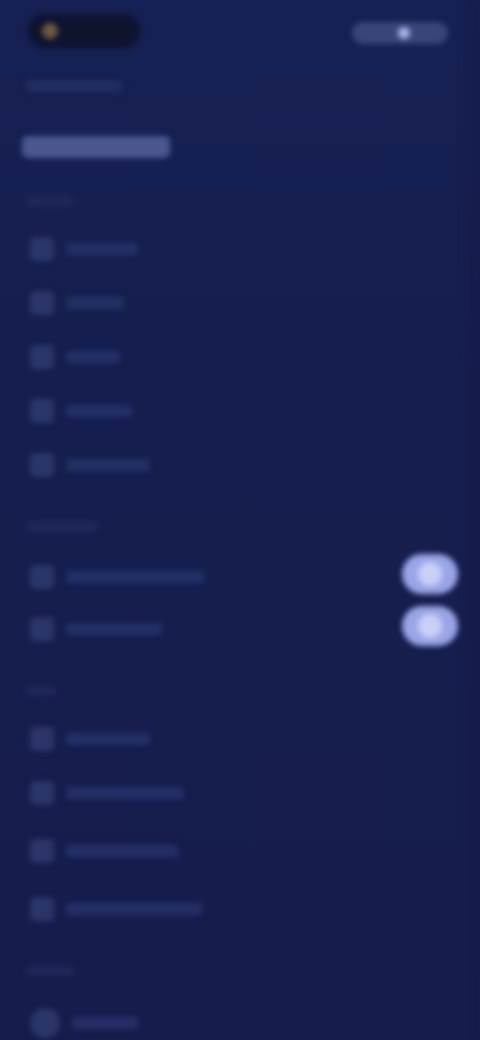  Describe the element at coordinates (84, 31) in the screenshot. I see `app-logo` at that location.